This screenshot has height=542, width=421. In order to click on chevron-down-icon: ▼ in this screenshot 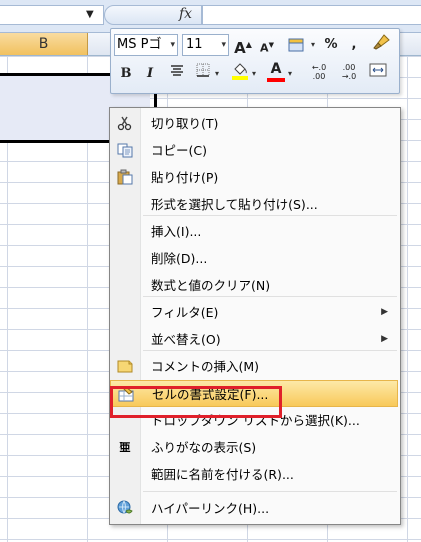, I will do `click(90, 14)`.